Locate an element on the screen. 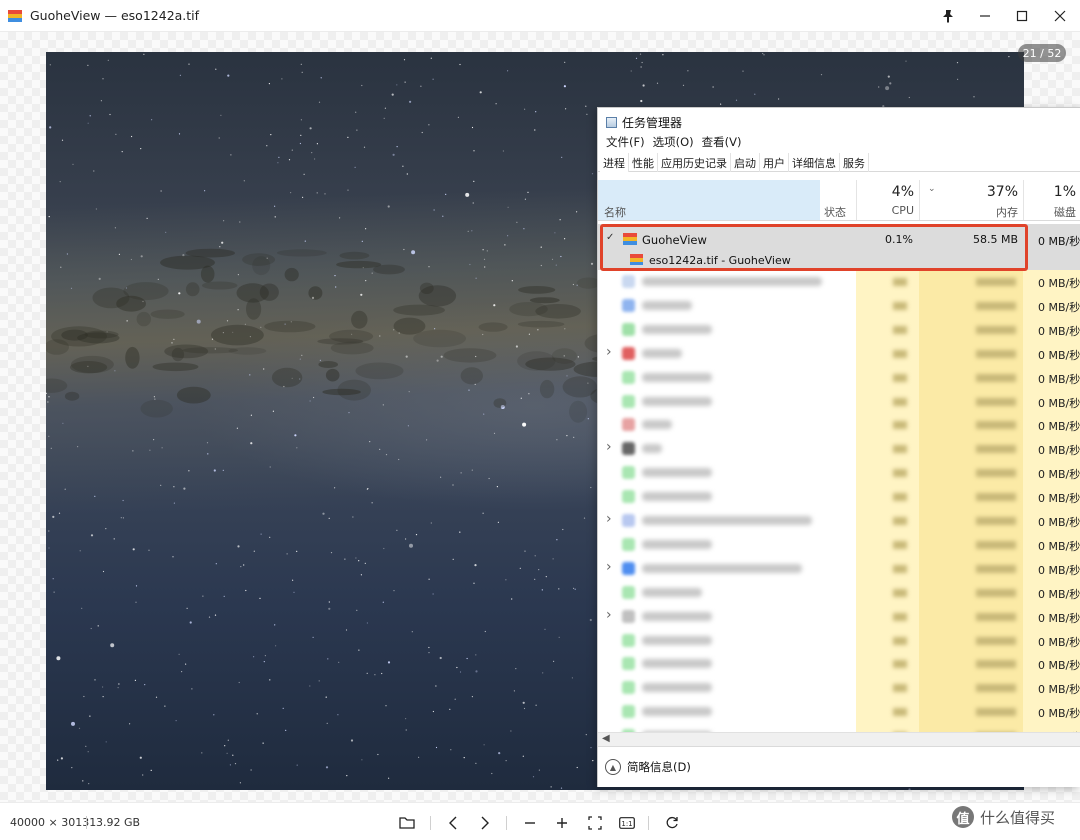  image-dimensions: 40000 × 30131 is located at coordinates (53, 822).